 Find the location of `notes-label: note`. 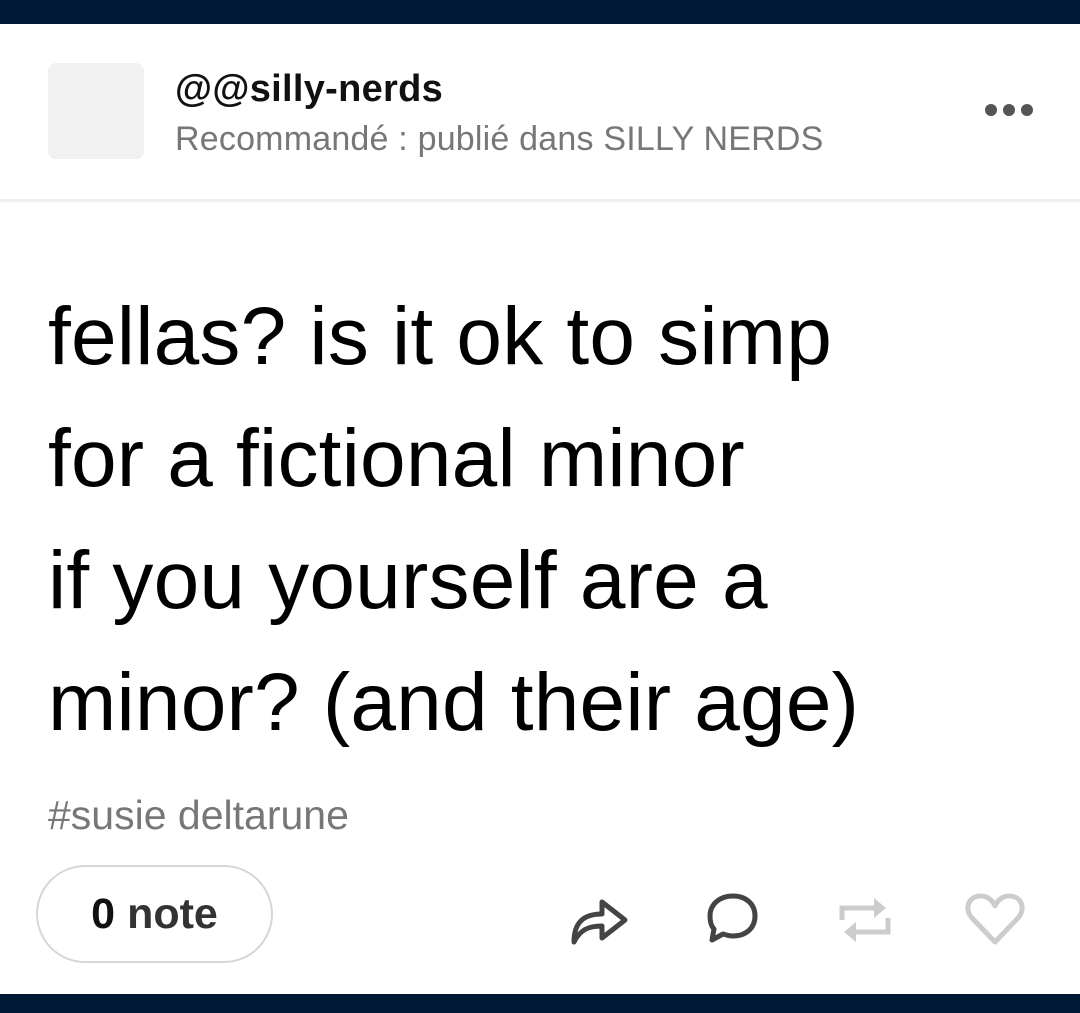

notes-label: note is located at coordinates (172, 913).